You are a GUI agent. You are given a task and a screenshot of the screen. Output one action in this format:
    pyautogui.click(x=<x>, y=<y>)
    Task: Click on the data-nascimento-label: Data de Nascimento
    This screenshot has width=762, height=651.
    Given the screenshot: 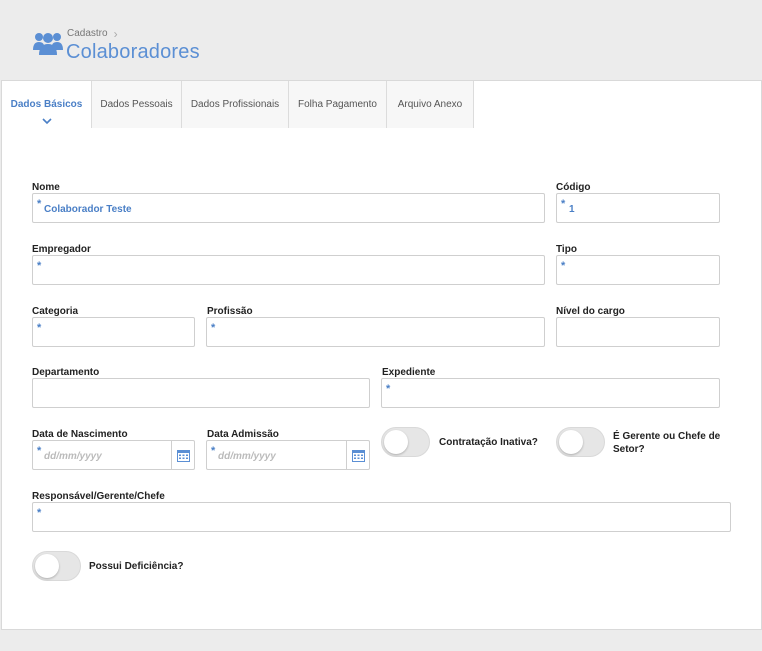 What is the action you would take?
    pyautogui.click(x=80, y=434)
    